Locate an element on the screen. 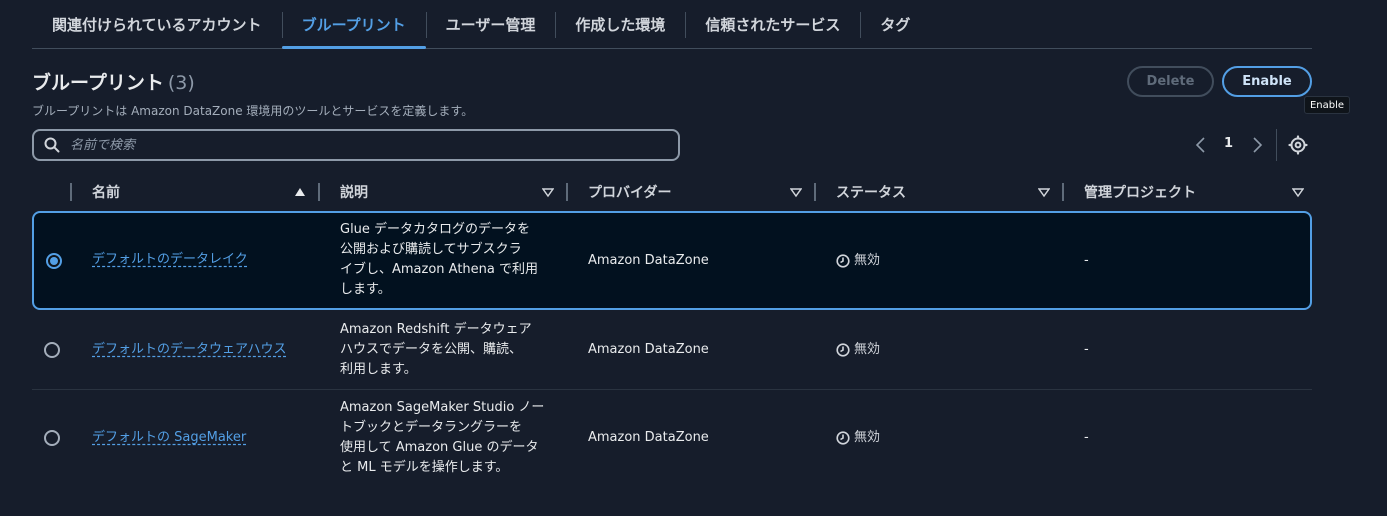 Image resolution: width=1387 pixels, height=516 pixels. description-line: Amazon Redshift データウェア is located at coordinates (436, 329).